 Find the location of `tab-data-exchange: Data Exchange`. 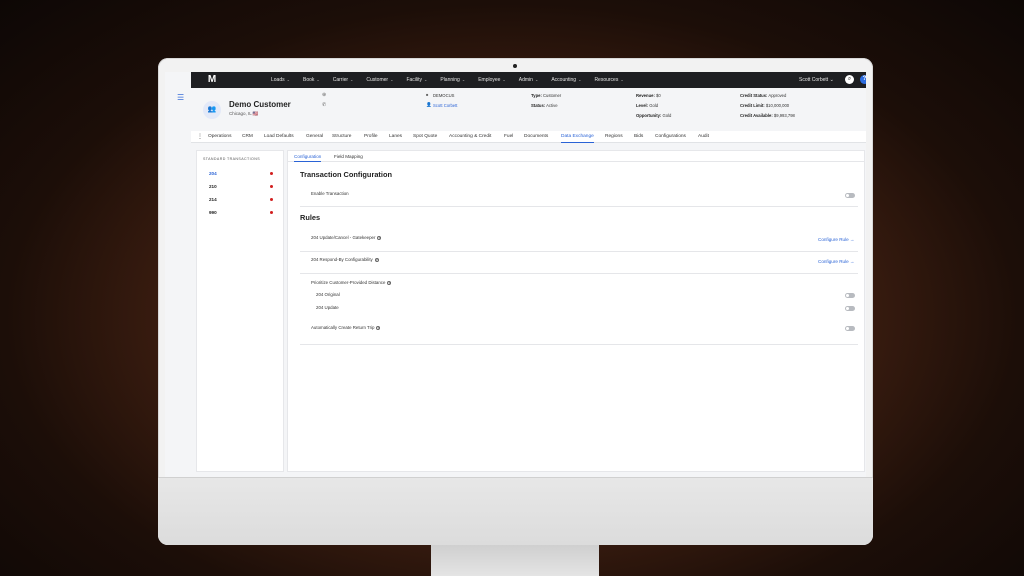

tab-data-exchange: Data Exchange is located at coordinates (577, 137).